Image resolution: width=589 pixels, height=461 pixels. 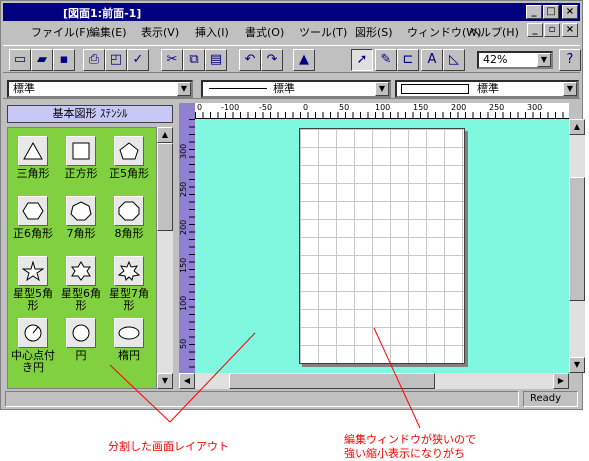 I want to click on menu-view: 表示(V), so click(x=160, y=32).